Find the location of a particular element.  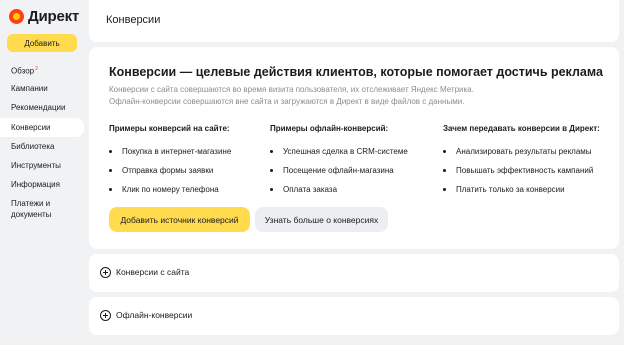

list-item-text: Клик по номеру телефона is located at coordinates (170, 189).